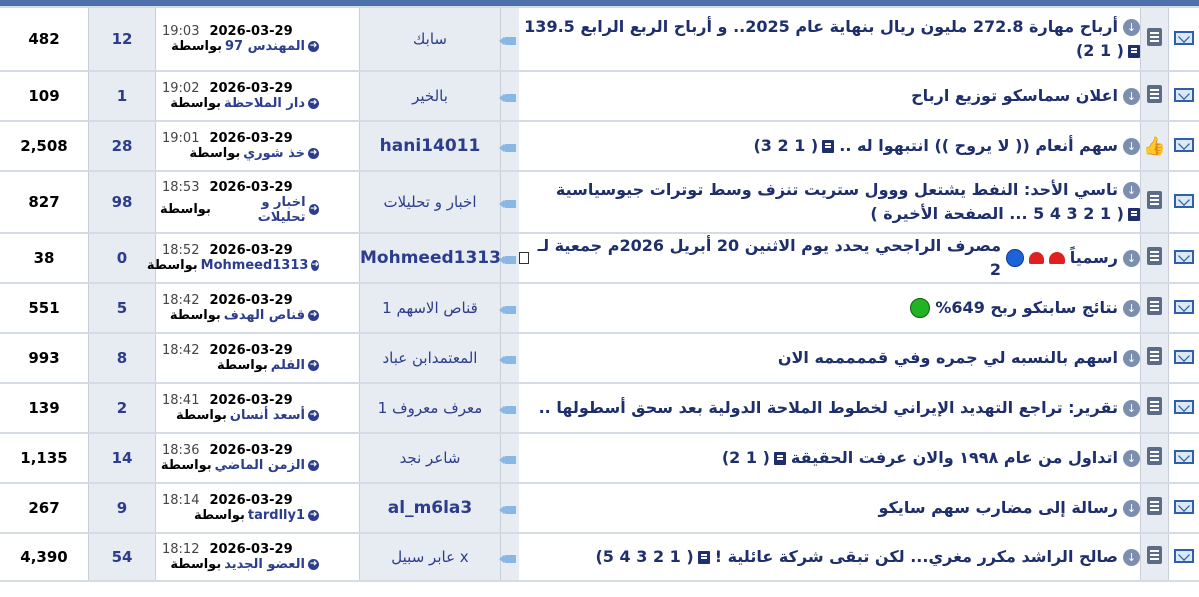 The width and height of the screenshot is (1199, 597). What do you see at coordinates (954, 458) in the screenshot?
I see `thread-title-link: اتداول من عام ١٩٩٨ والان عرفت الحقيقة` at bounding box center [954, 458].